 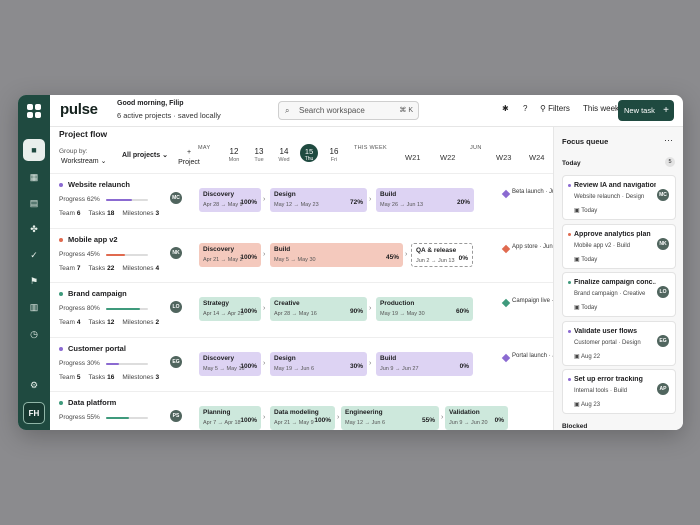 What do you see at coordinates (145, 155) in the screenshot?
I see `project-filter: All projects ⌄` at bounding box center [145, 155].